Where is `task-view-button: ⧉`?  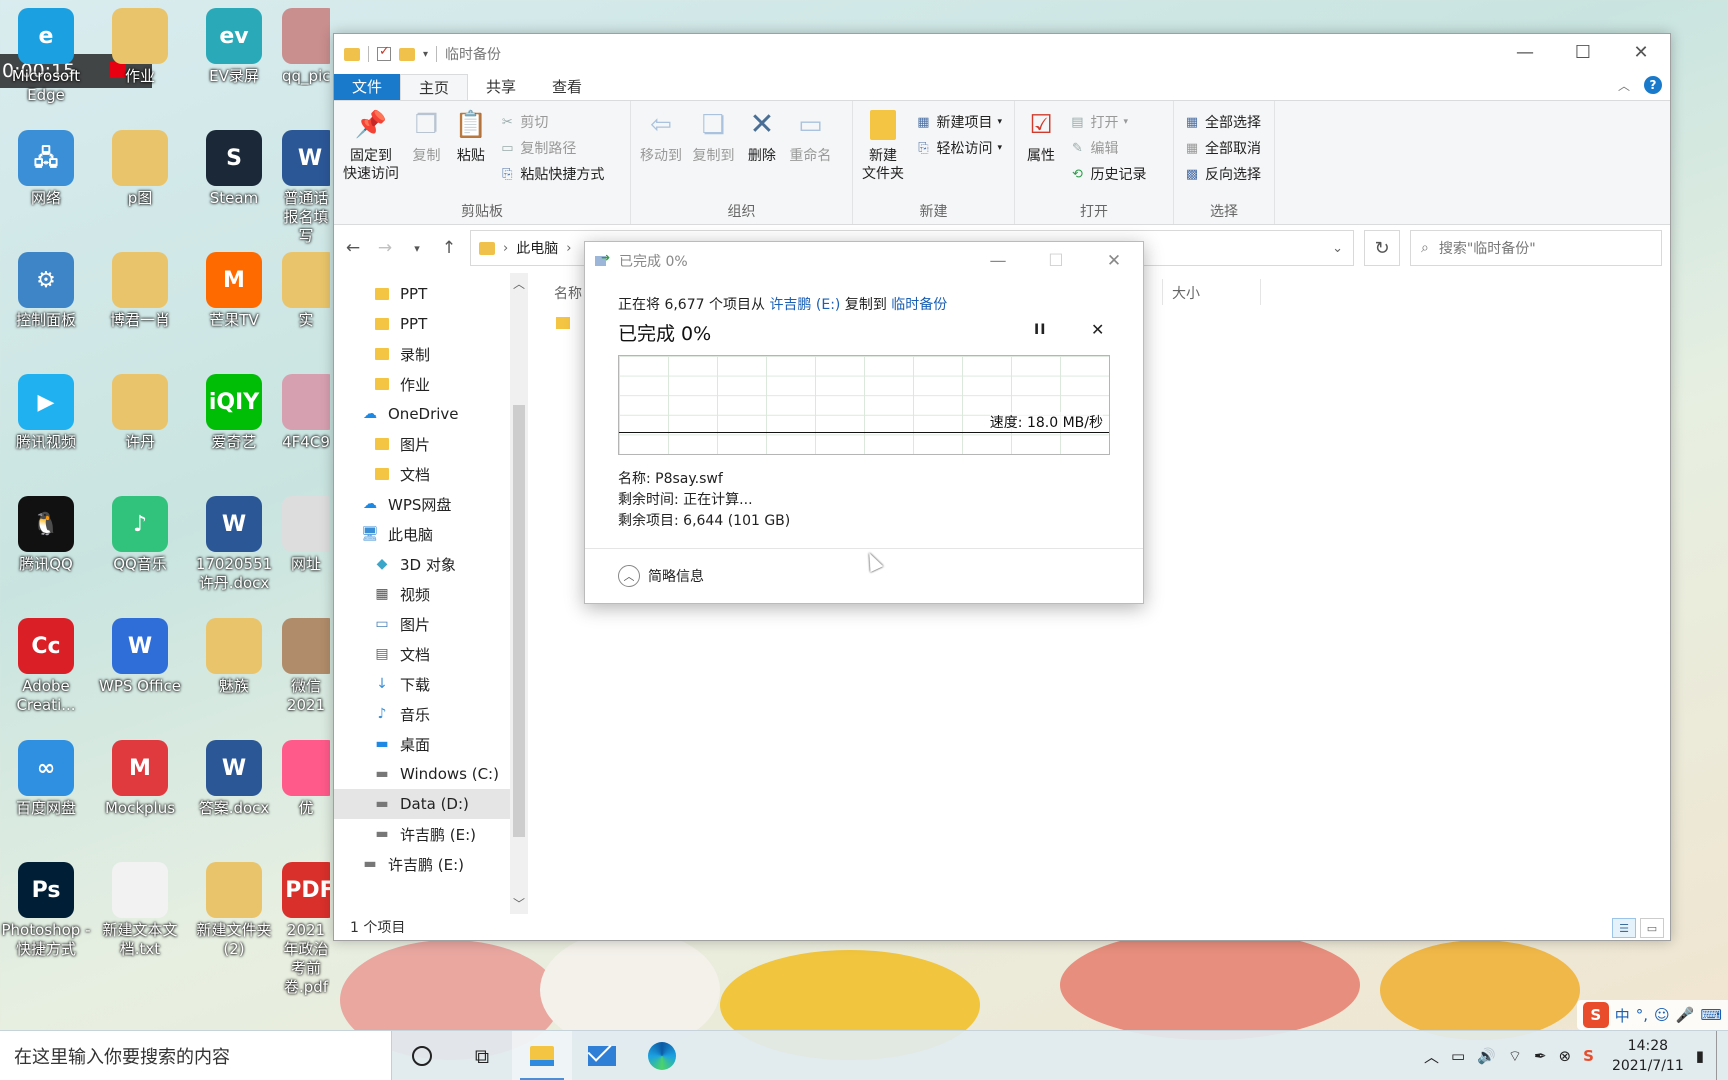
task-view-button: ⧉ is located at coordinates (482, 1055).